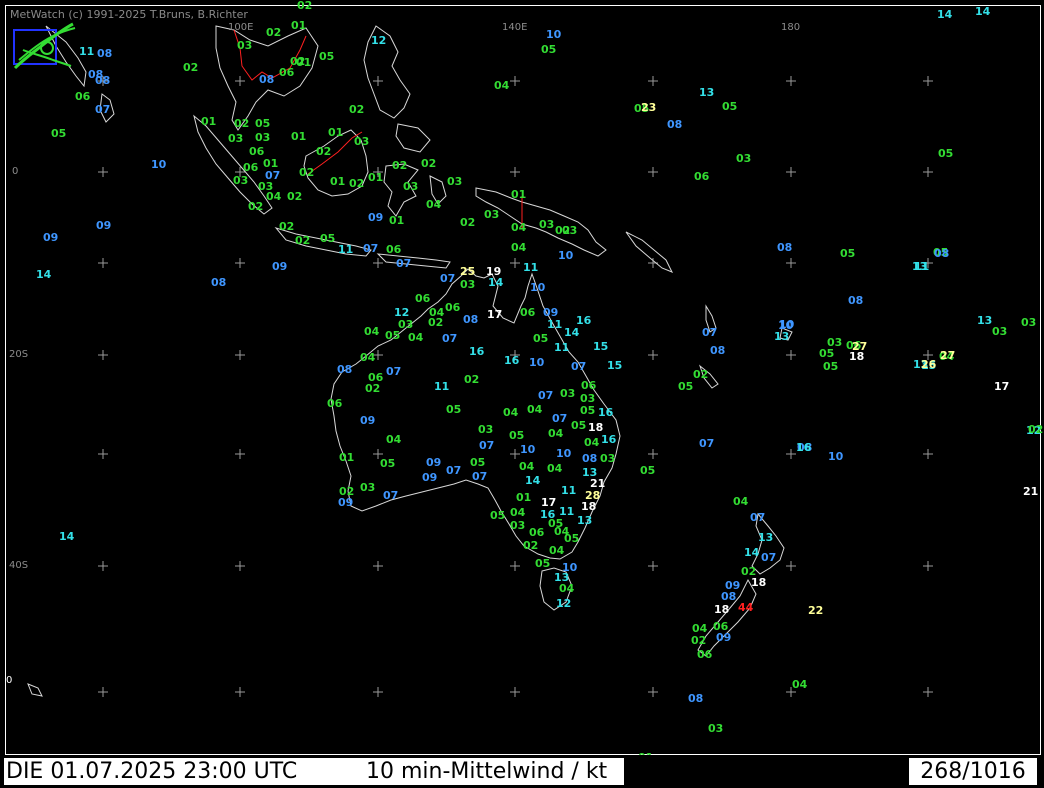  Describe the element at coordinates (378, 40) in the screenshot. I see `wind-station-value: 12` at that location.